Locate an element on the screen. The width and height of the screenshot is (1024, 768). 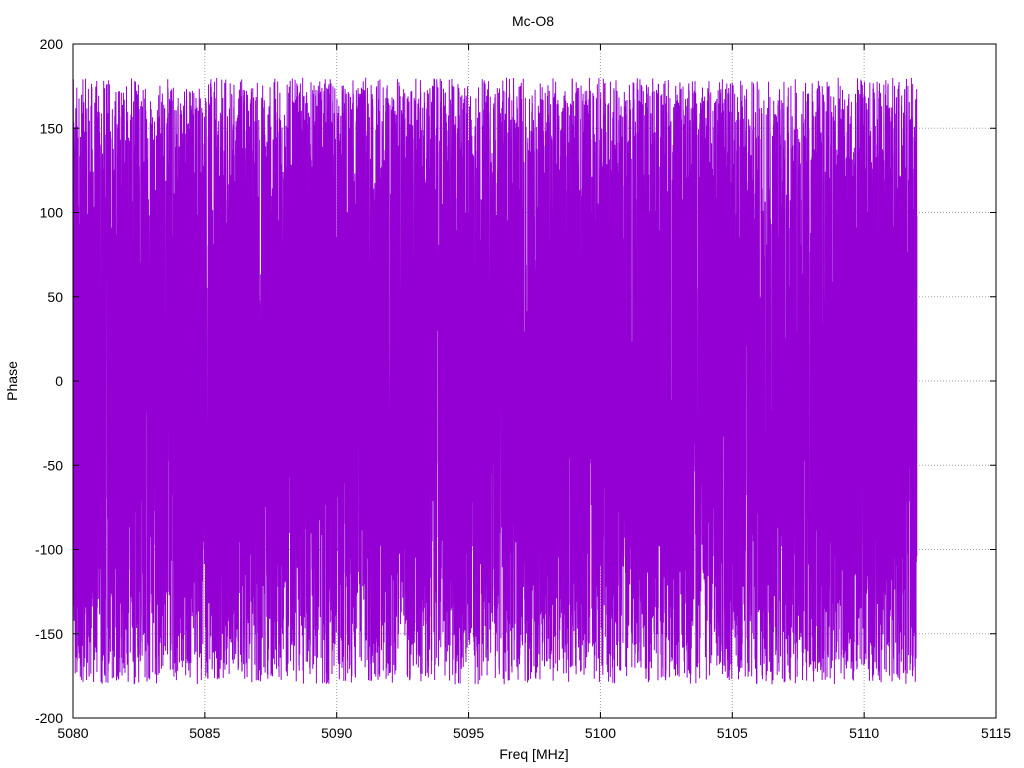
y-tick-label: 100 is located at coordinates (52, 213).